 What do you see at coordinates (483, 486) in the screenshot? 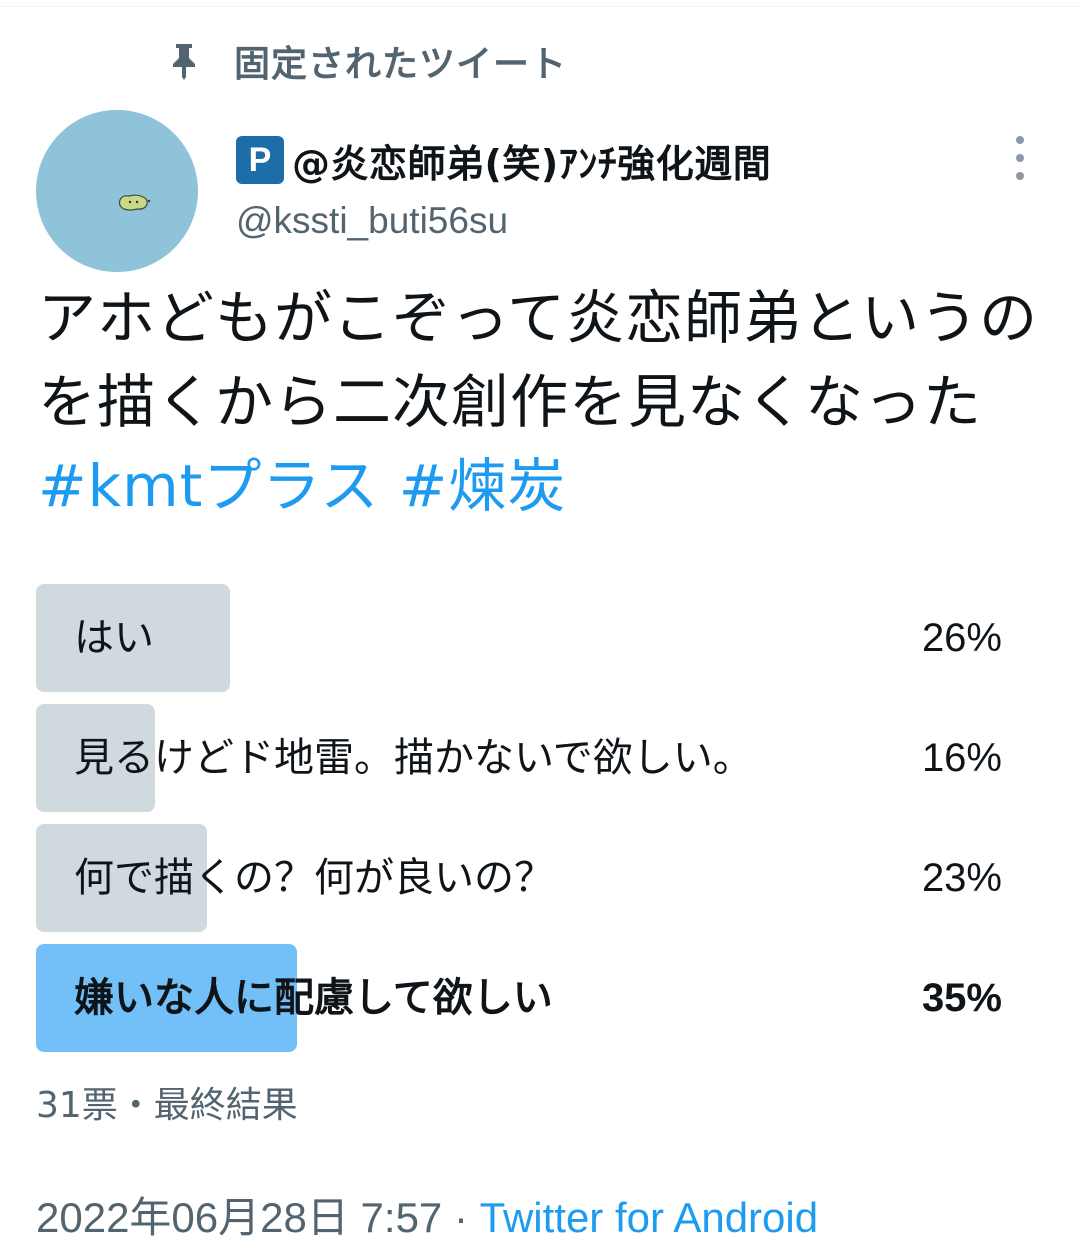
I see `hashtag-link: #煉炭` at bounding box center [483, 486].